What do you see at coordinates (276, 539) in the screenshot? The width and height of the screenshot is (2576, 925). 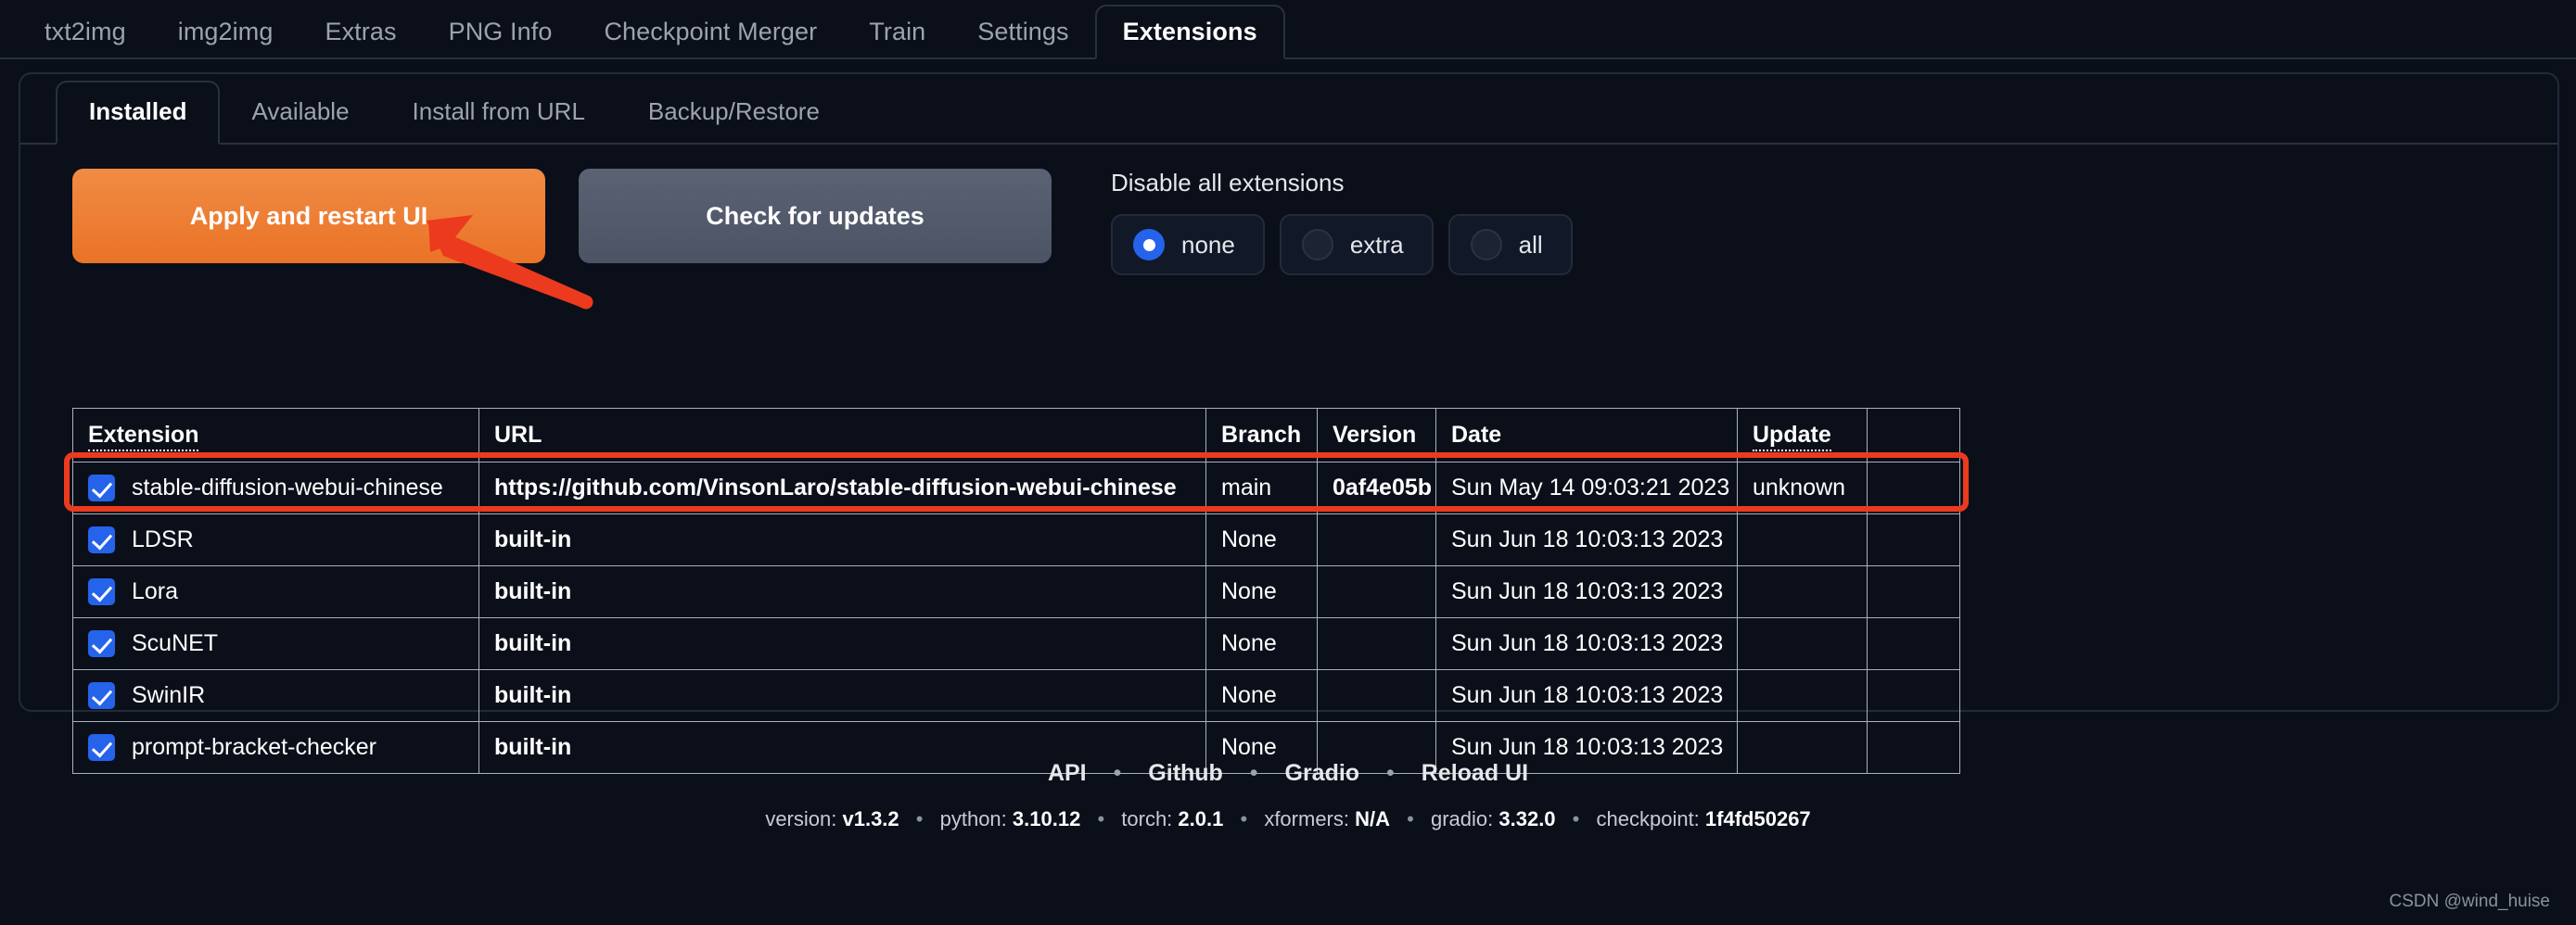 I see `cell-extension: LDSR` at bounding box center [276, 539].